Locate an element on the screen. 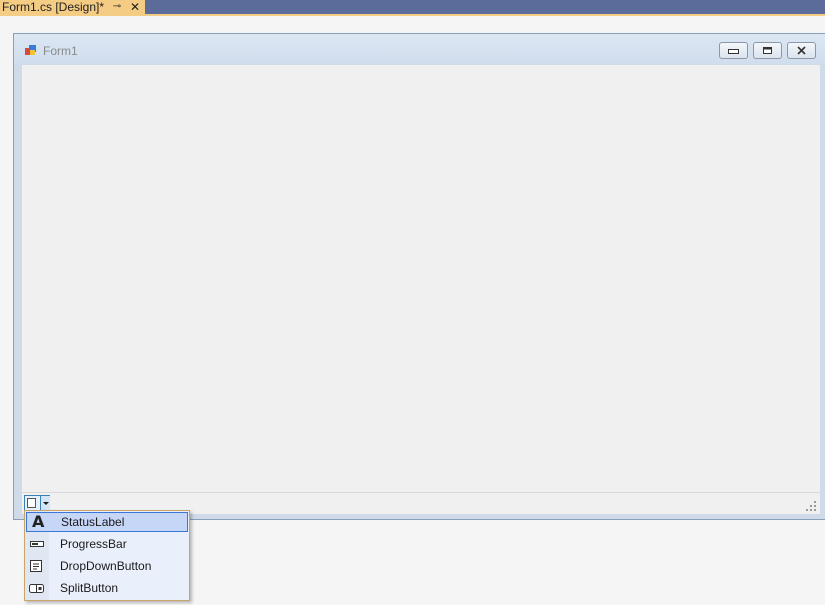 The image size is (825, 605). menu-item-label: ProgressBar is located at coordinates (93, 544).